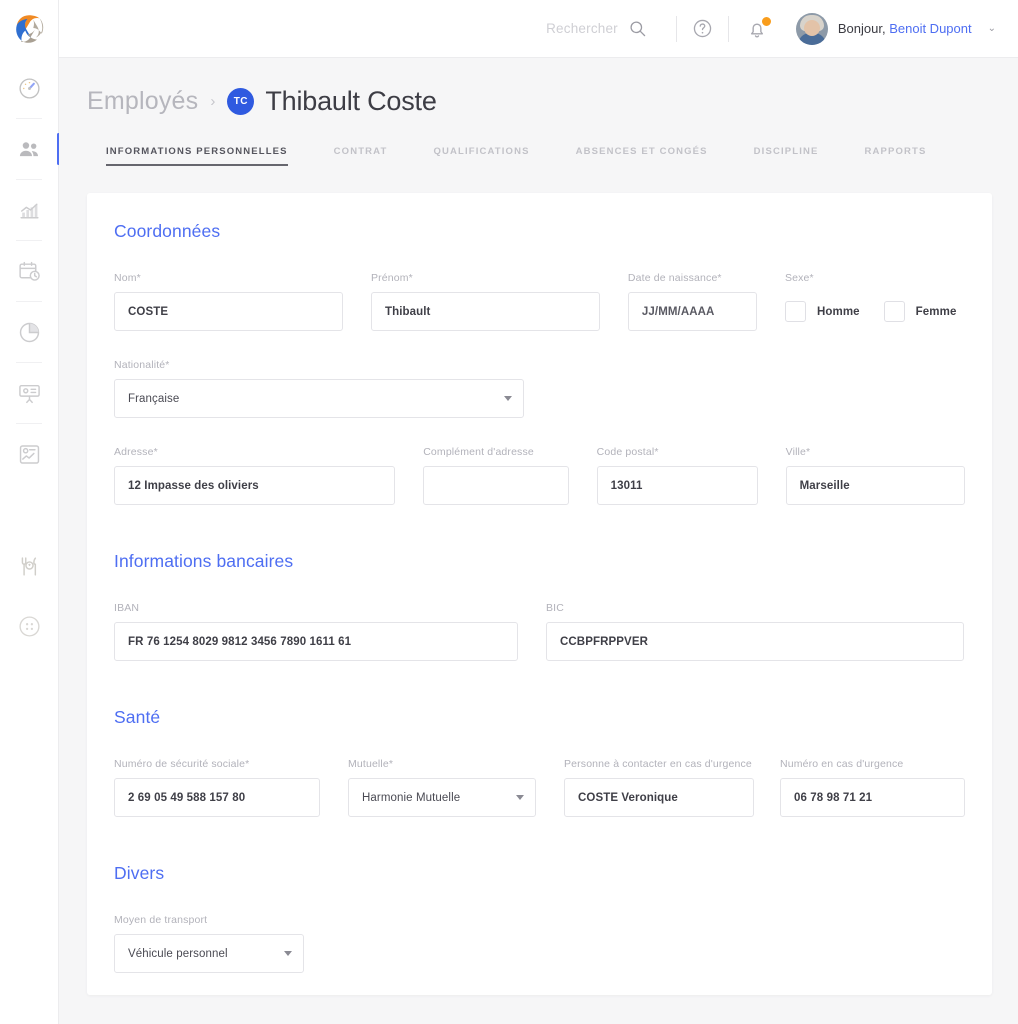 The width and height of the screenshot is (1018, 1024). What do you see at coordinates (861, 28) in the screenshot?
I see `greeting-label: Bonjour,` at bounding box center [861, 28].